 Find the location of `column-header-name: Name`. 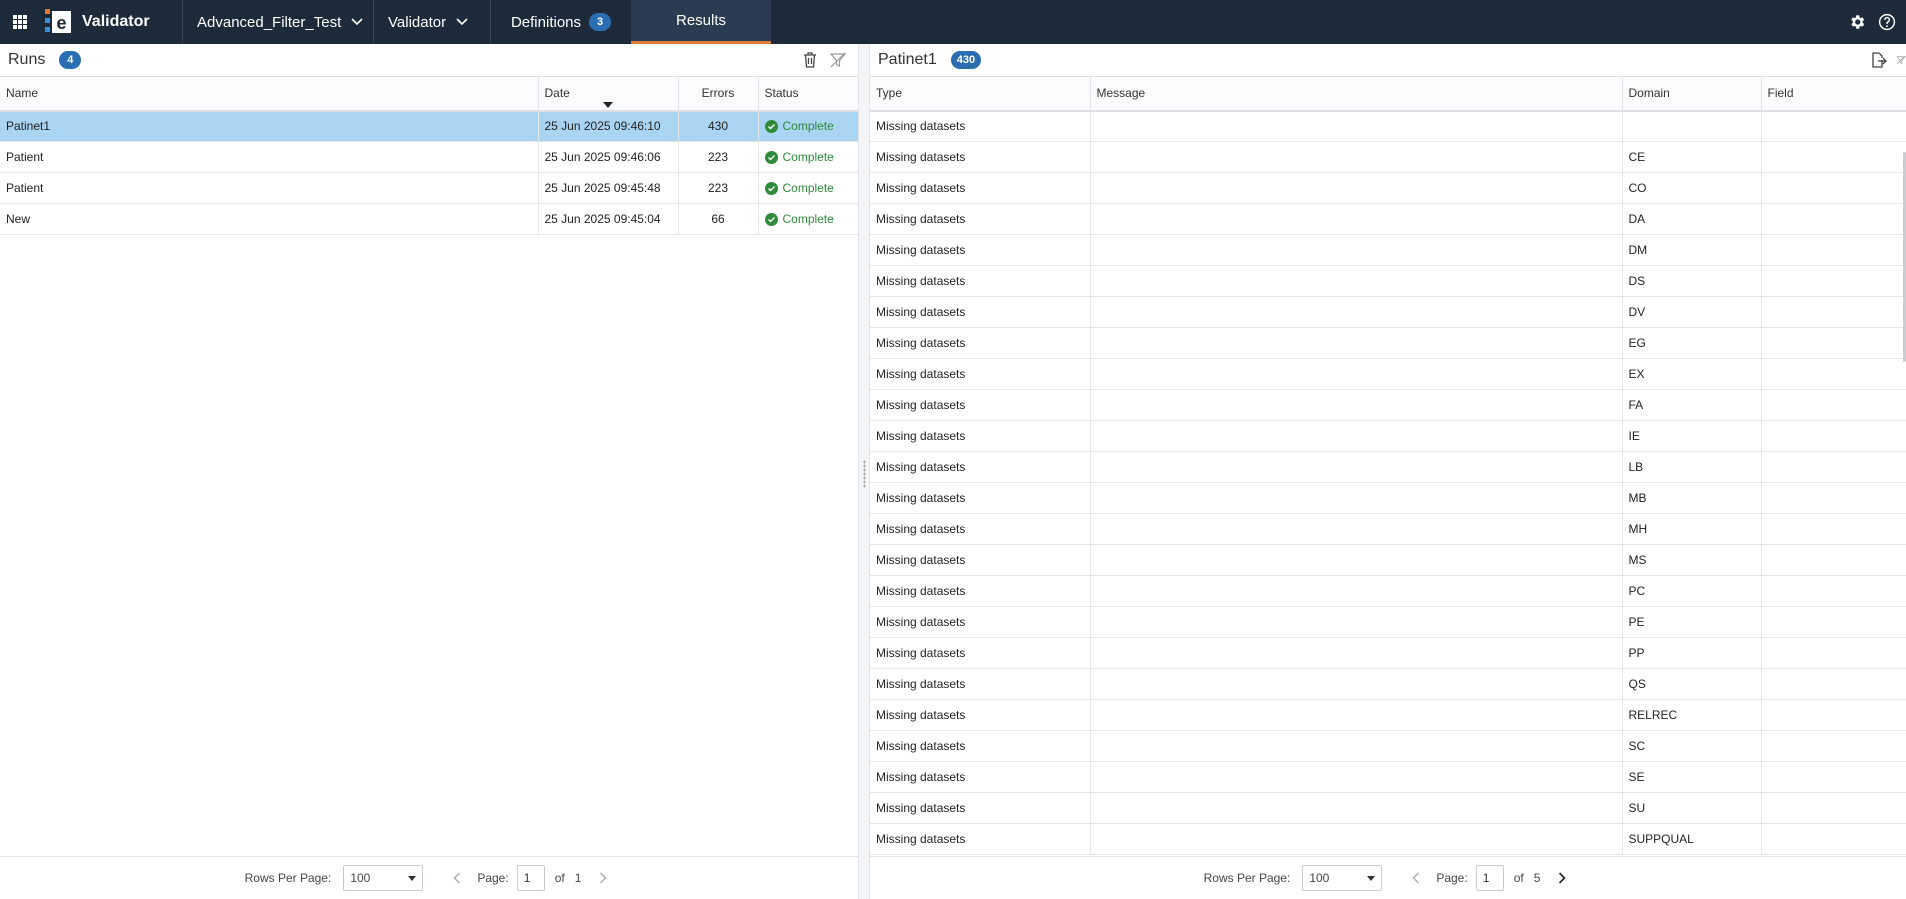

column-header-name: Name is located at coordinates (269, 94).